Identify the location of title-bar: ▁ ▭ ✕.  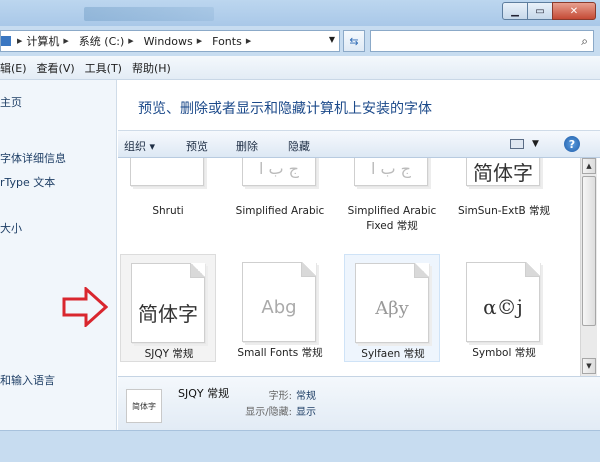
(300, 13).